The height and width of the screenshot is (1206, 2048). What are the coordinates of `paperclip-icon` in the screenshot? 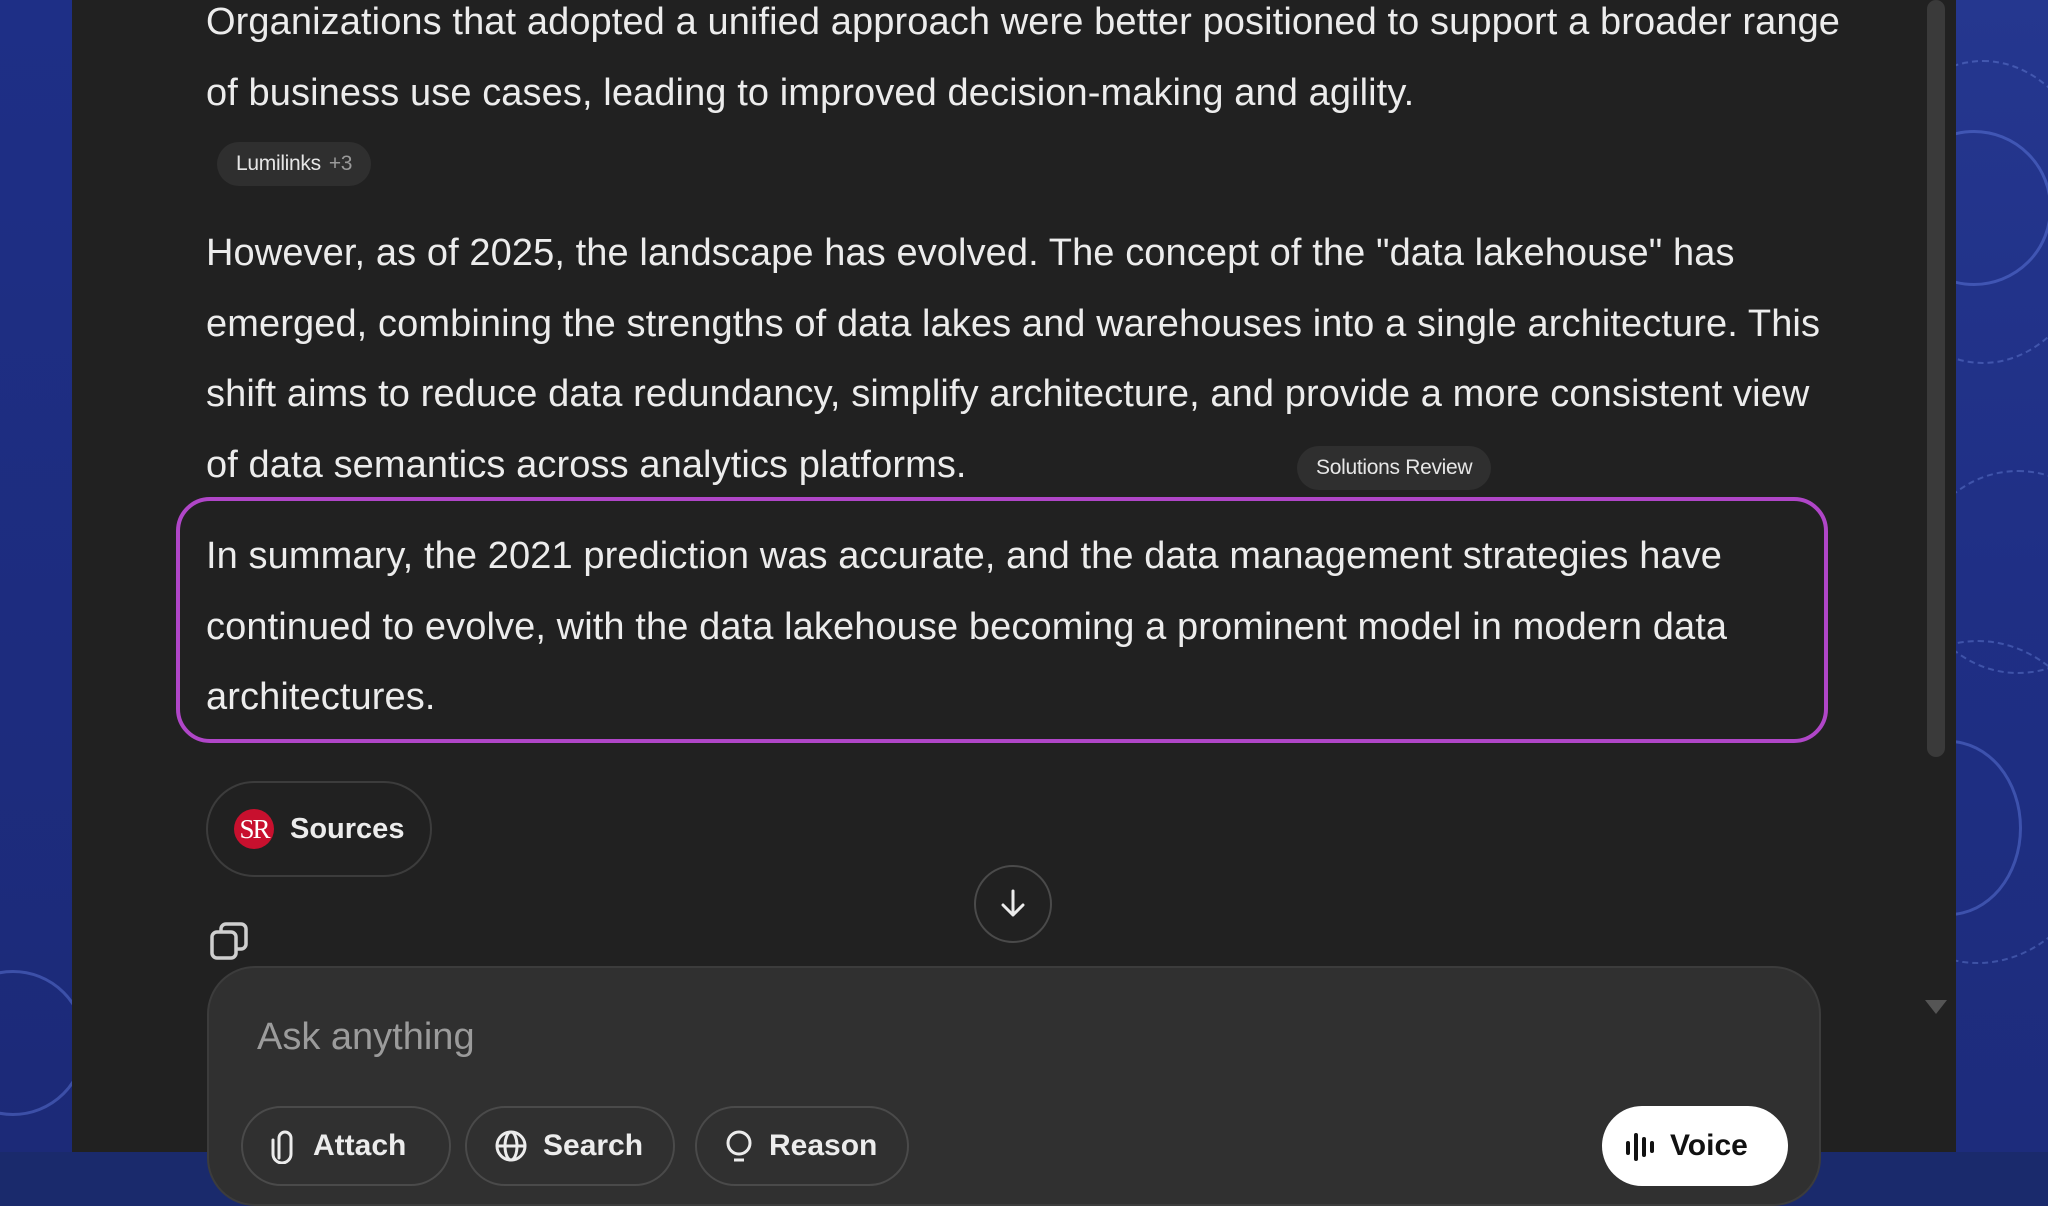 It's located at (282, 1147).